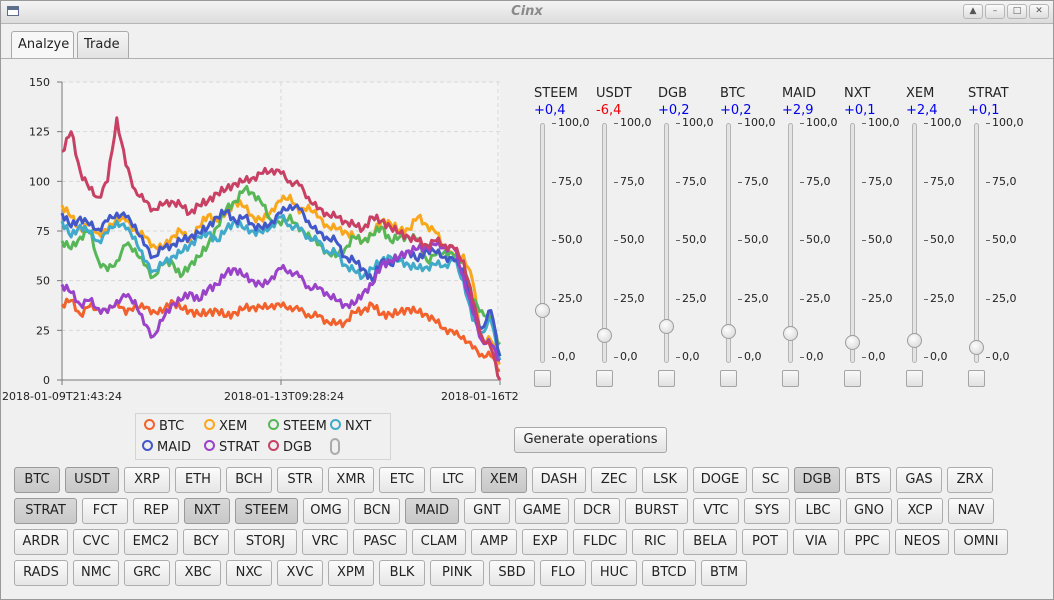 The height and width of the screenshot is (600, 1054). Describe the element at coordinates (147, 573) in the screenshot. I see `coin-button-grc: GRC` at that location.